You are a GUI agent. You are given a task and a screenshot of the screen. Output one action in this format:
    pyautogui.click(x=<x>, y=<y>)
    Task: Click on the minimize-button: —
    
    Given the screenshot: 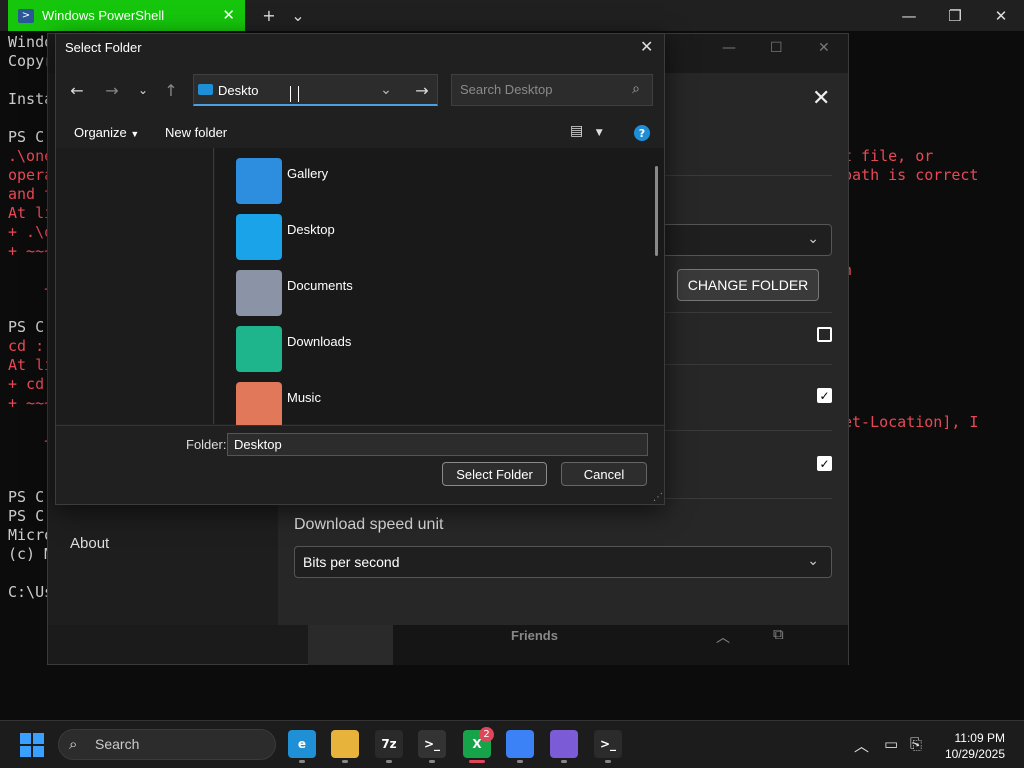 What is the action you would take?
    pyautogui.click(x=909, y=15)
    